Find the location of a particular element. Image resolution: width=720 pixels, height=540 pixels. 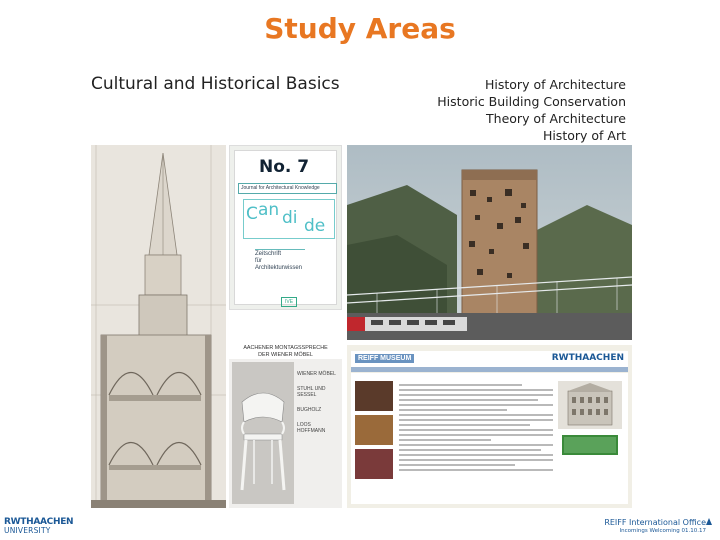

topic-item: History of Art is located at coordinates (584, 135).